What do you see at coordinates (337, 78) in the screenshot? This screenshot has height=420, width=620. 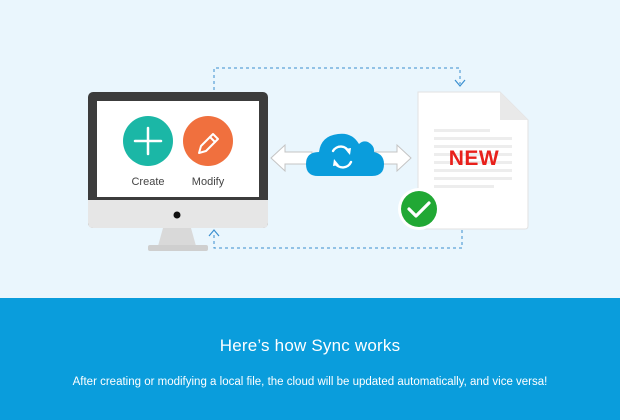 I see `dashed-arrow-top` at bounding box center [337, 78].